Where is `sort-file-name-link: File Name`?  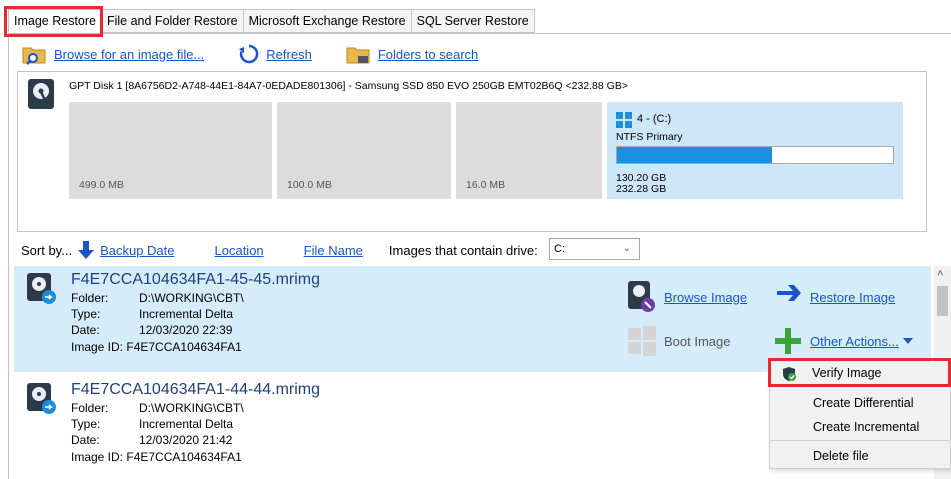
sort-file-name-link: File Name is located at coordinates (333, 250).